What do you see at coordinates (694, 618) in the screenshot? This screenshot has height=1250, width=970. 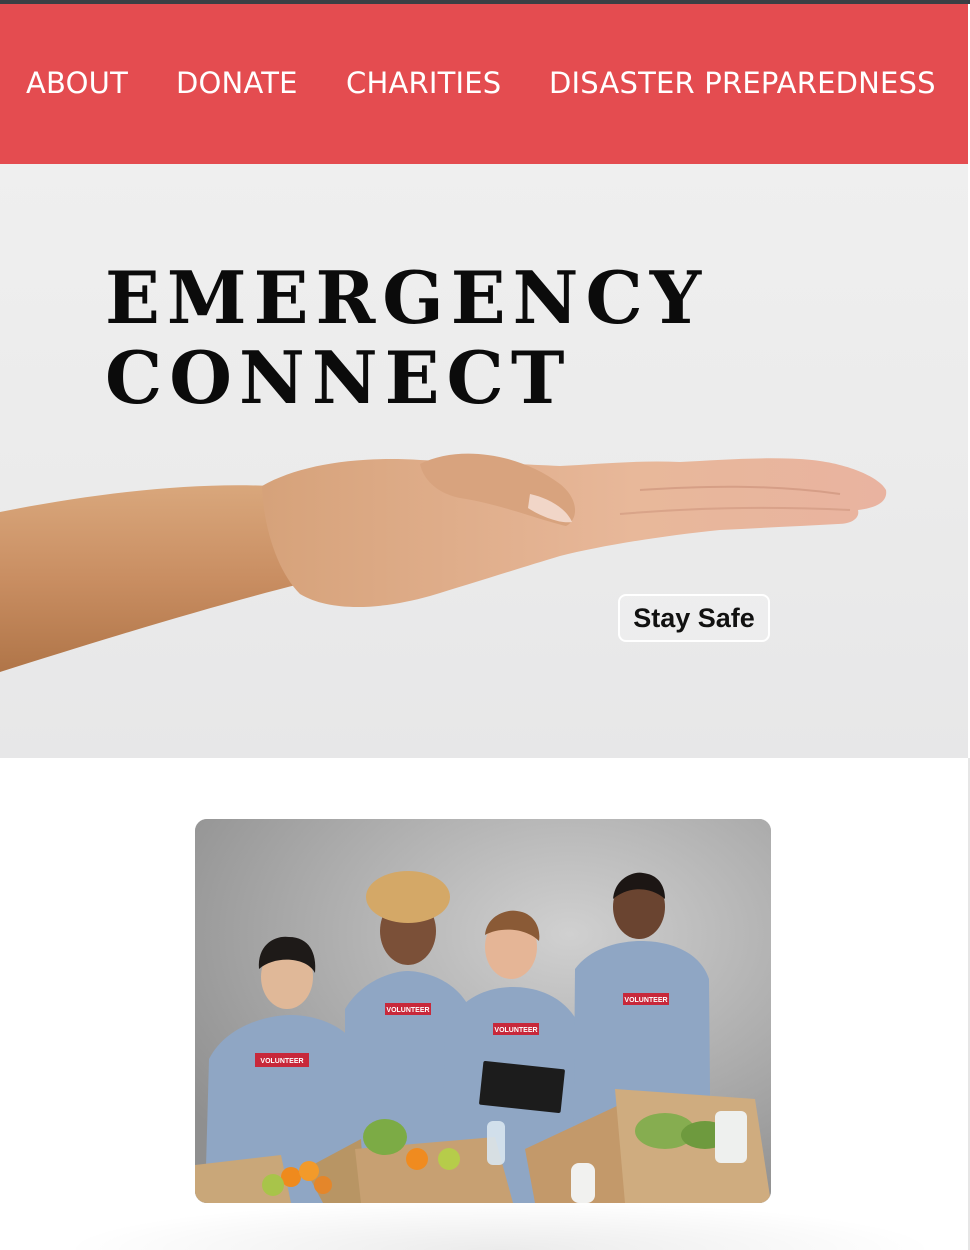 I see `stay-safe-button: Stay Safe` at bounding box center [694, 618].